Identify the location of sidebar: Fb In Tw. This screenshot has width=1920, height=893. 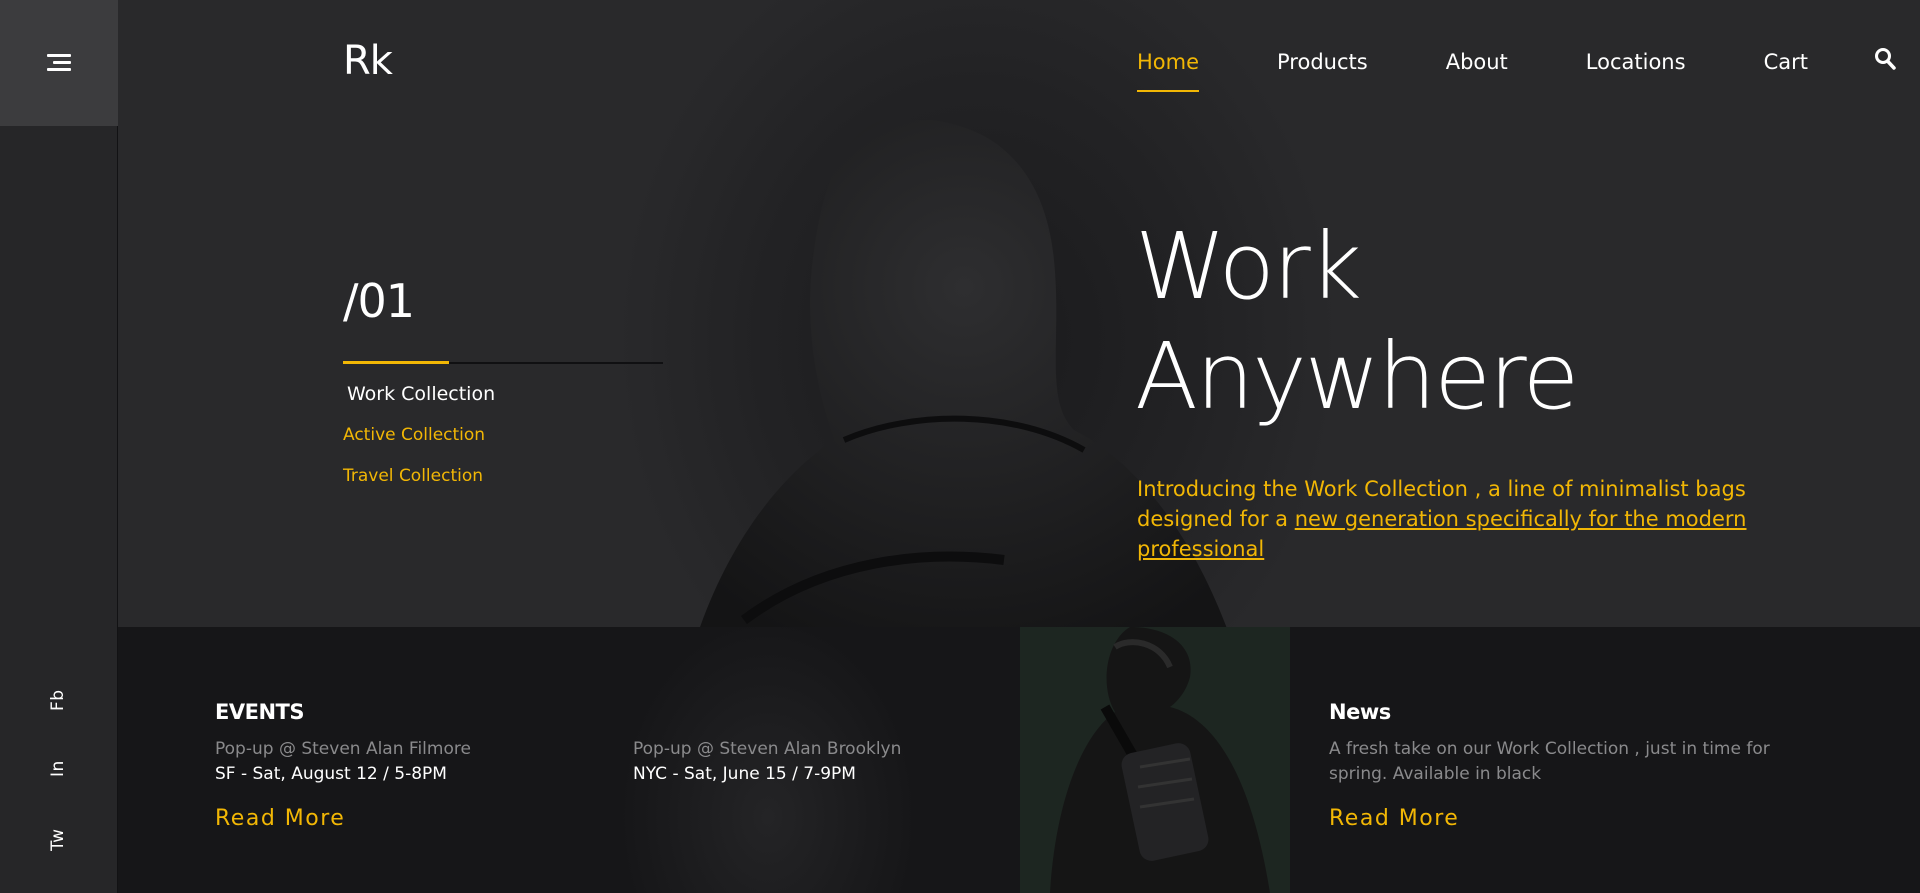
(59, 446).